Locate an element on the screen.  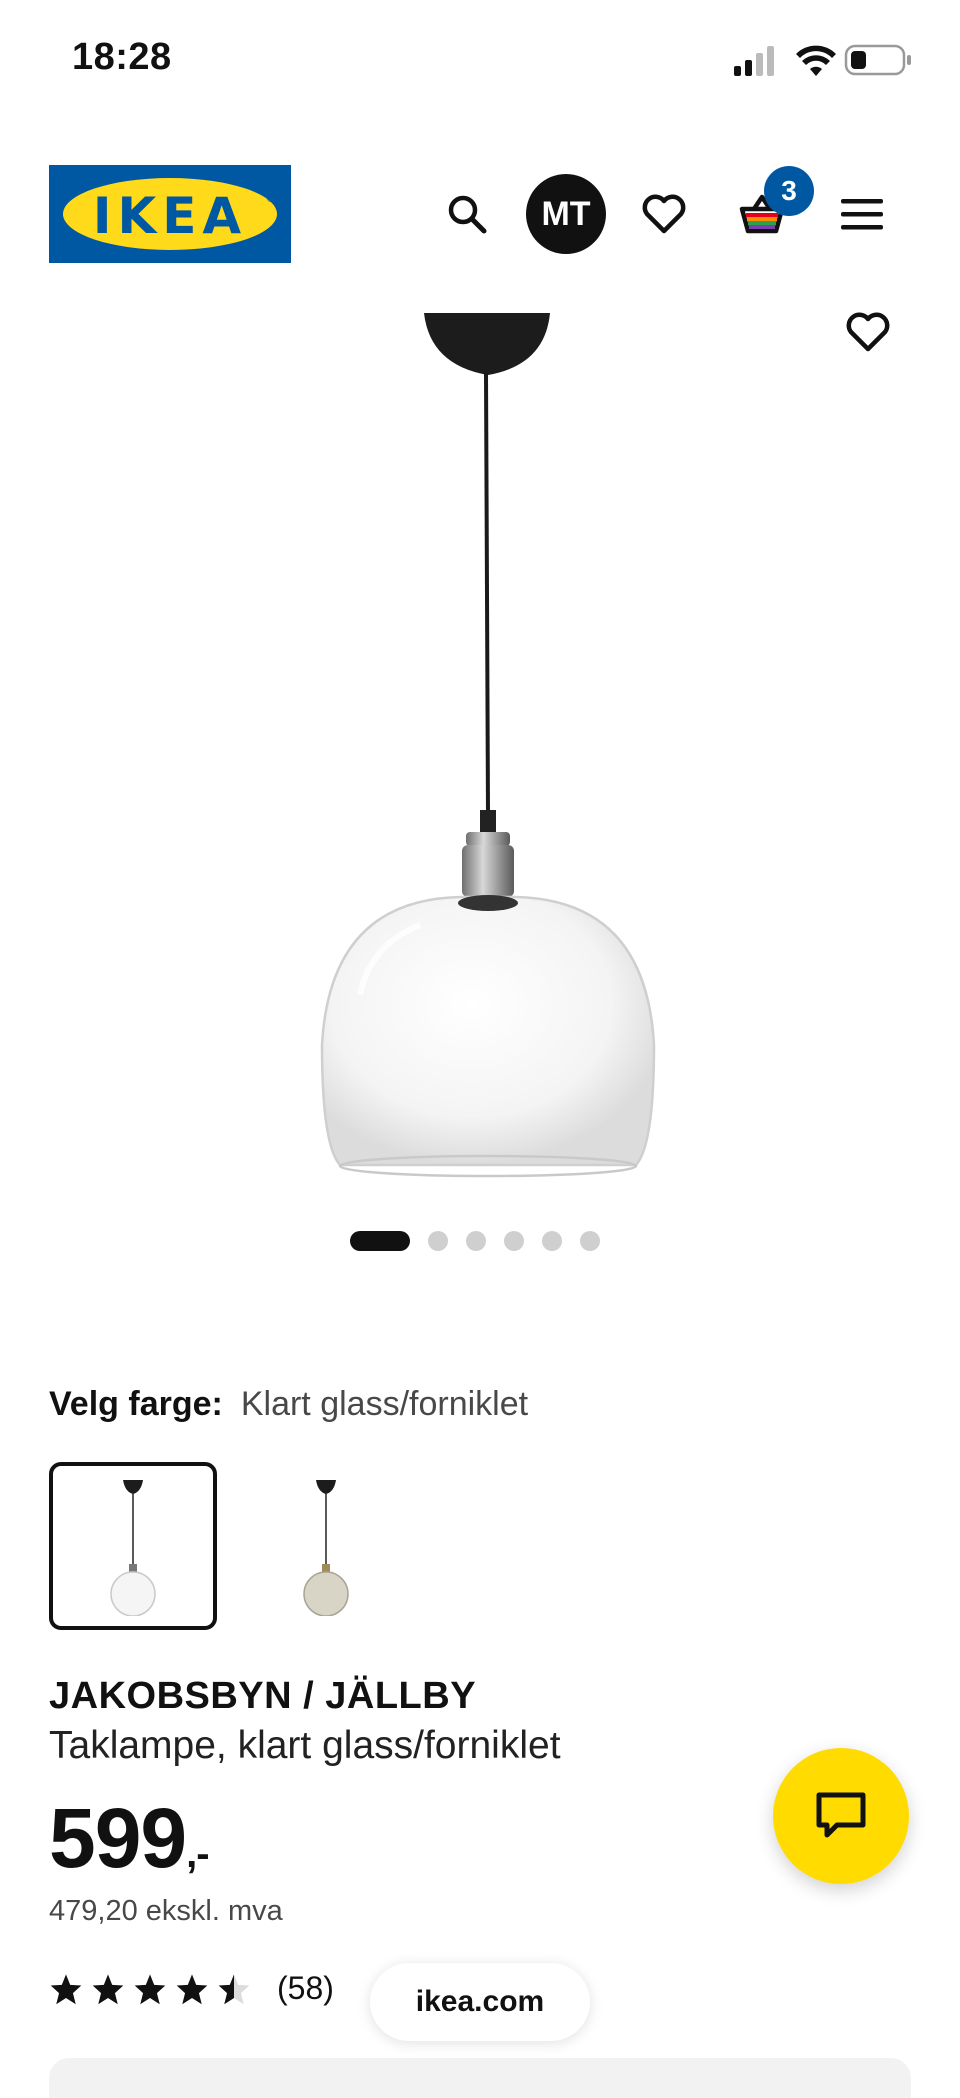
search-button is located at coordinates (467, 214).